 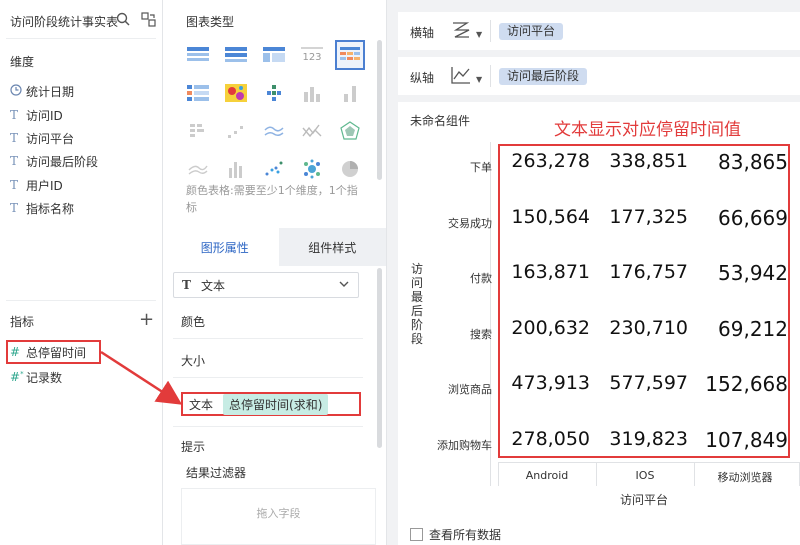 I want to click on dimension-field-metric-name: T 指标名称, so click(x=42, y=208).